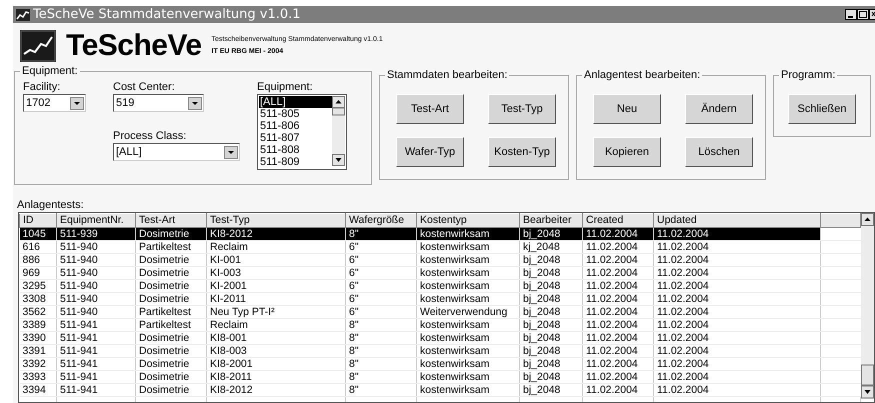  Describe the element at coordinates (468, 312) in the screenshot. I see `table-cell: Weiterverwendung` at that location.